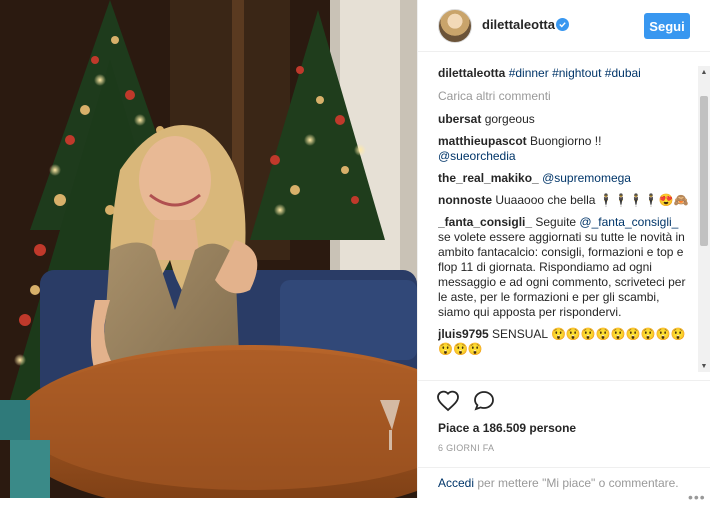 This screenshot has height=505, width=710. What do you see at coordinates (586, 178) in the screenshot?
I see `mention-link: @supremomega` at bounding box center [586, 178].